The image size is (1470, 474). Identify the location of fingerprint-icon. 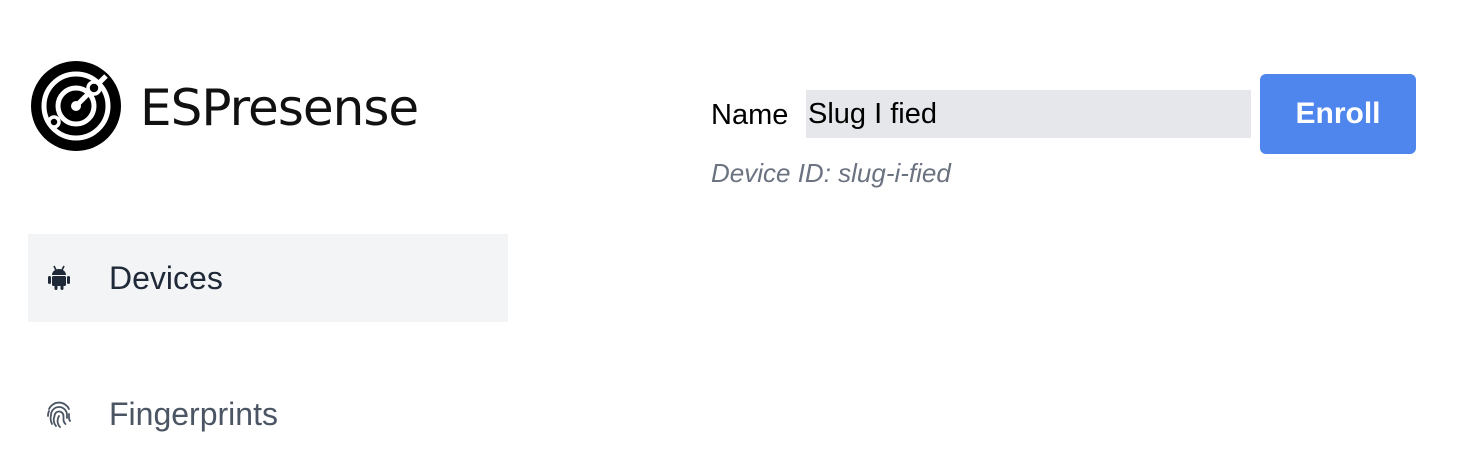
(59, 414).